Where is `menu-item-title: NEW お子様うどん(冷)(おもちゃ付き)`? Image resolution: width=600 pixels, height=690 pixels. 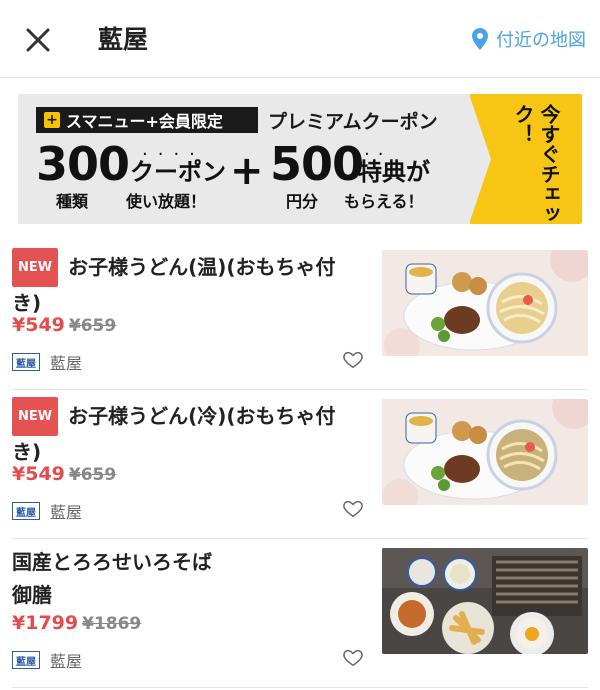 menu-item-title: NEW お子様うどん(冷)(おもちゃ付き) is located at coordinates (187, 433).